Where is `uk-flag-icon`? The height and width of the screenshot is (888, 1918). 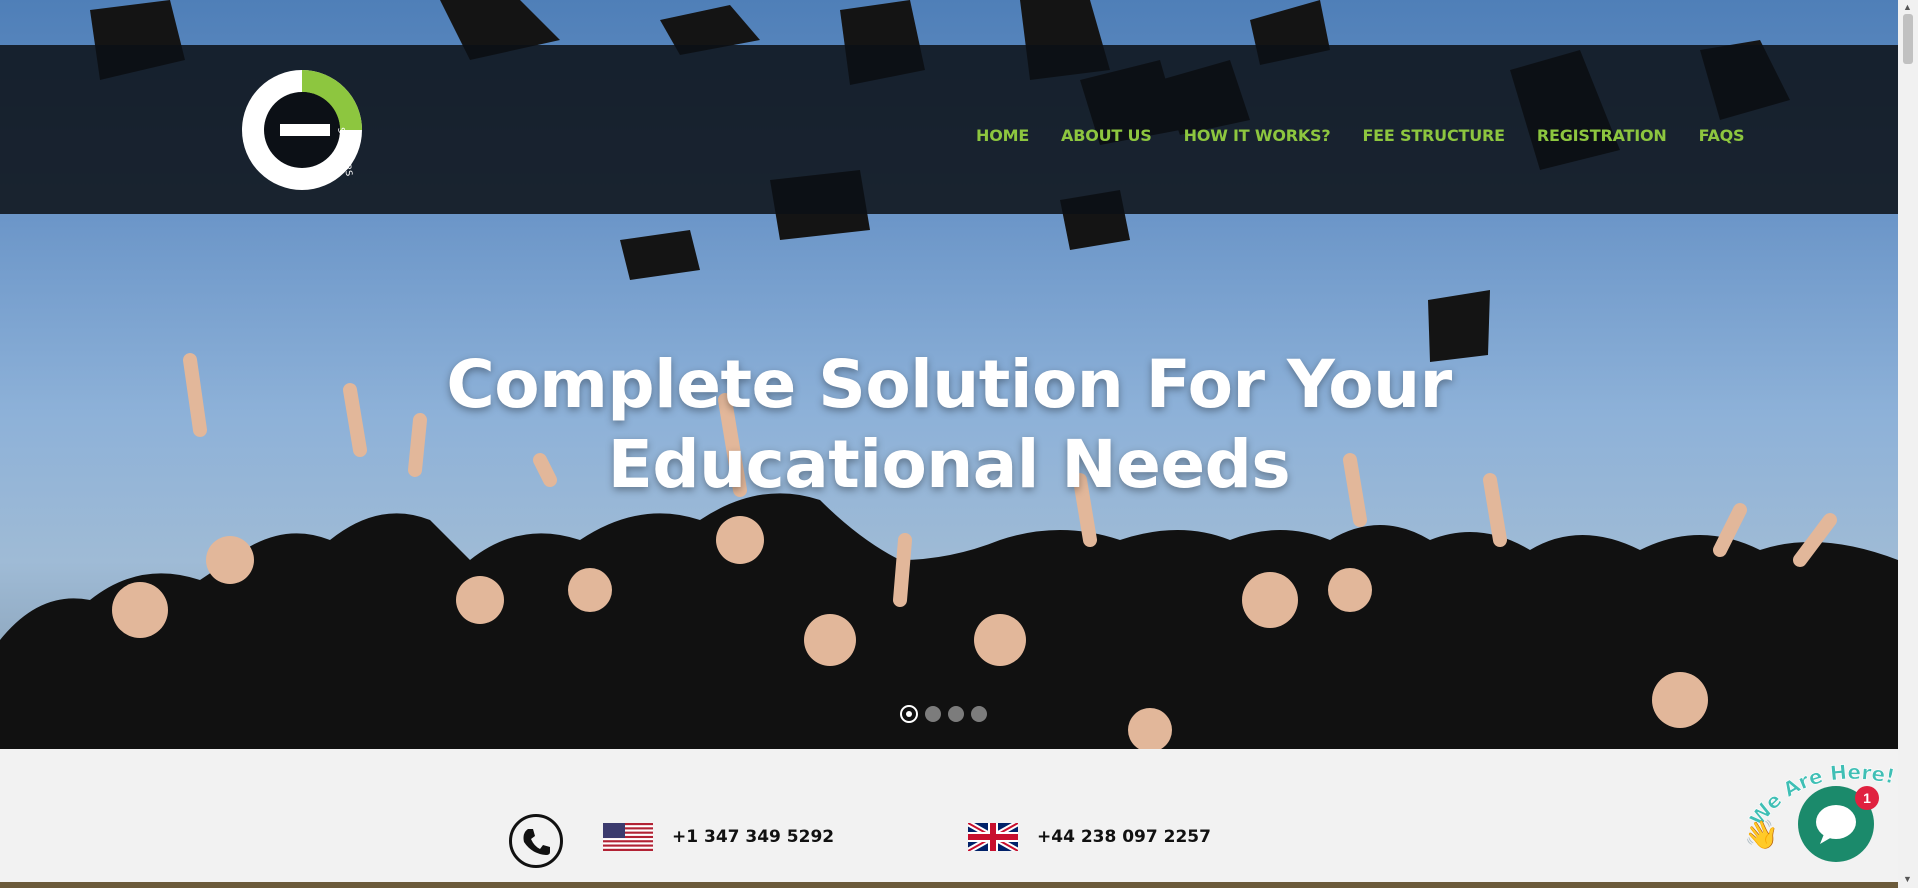 uk-flag-icon is located at coordinates (993, 837).